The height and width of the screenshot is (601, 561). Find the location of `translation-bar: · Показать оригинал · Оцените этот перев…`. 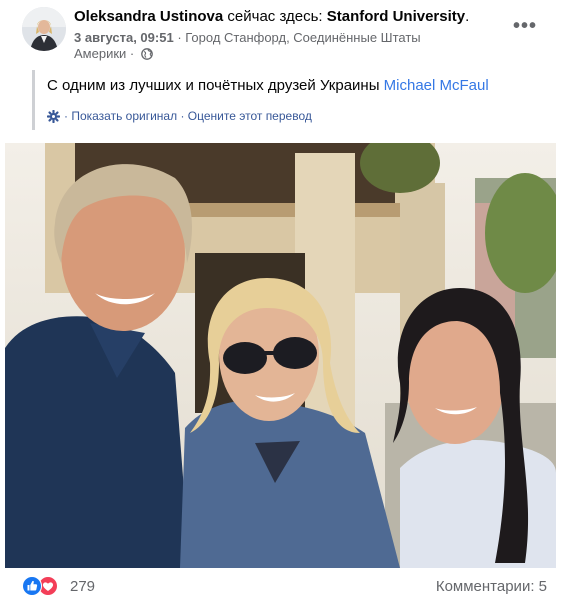

translation-bar: · Показать оригинал · Оцените этот перев… is located at coordinates (294, 117).